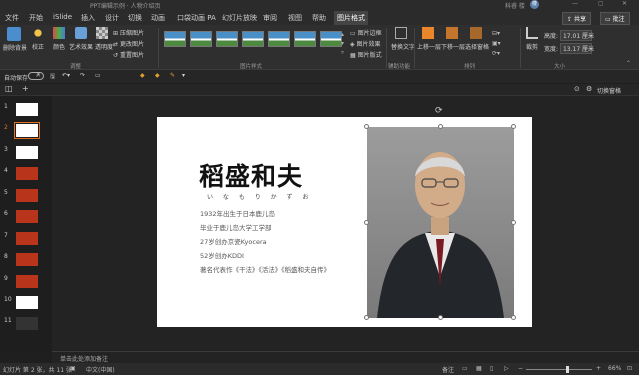 The width and height of the screenshot is (639, 375). I want to click on picture-border-button: ▭ 图片边框, so click(366, 32).